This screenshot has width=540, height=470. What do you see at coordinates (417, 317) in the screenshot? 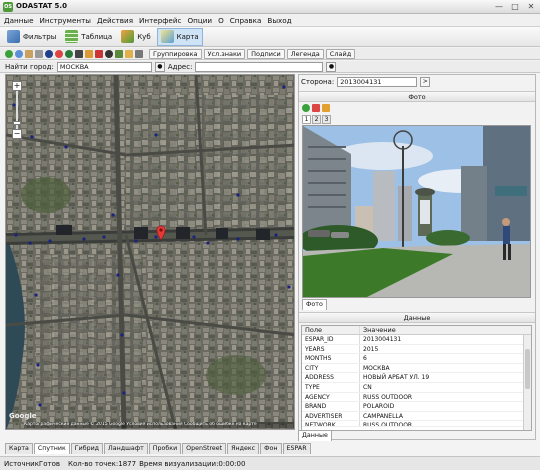
I see `data-header: Данные` at bounding box center [417, 317].